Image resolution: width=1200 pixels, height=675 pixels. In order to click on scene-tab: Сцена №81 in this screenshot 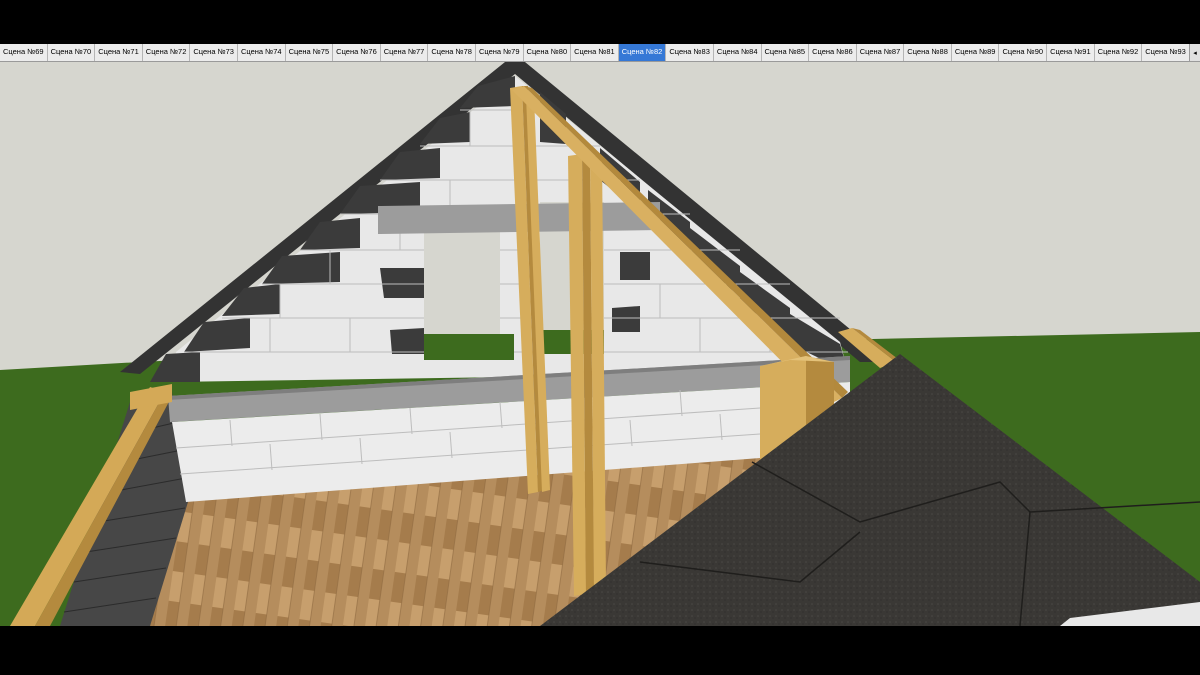, I will do `click(595, 52)`.